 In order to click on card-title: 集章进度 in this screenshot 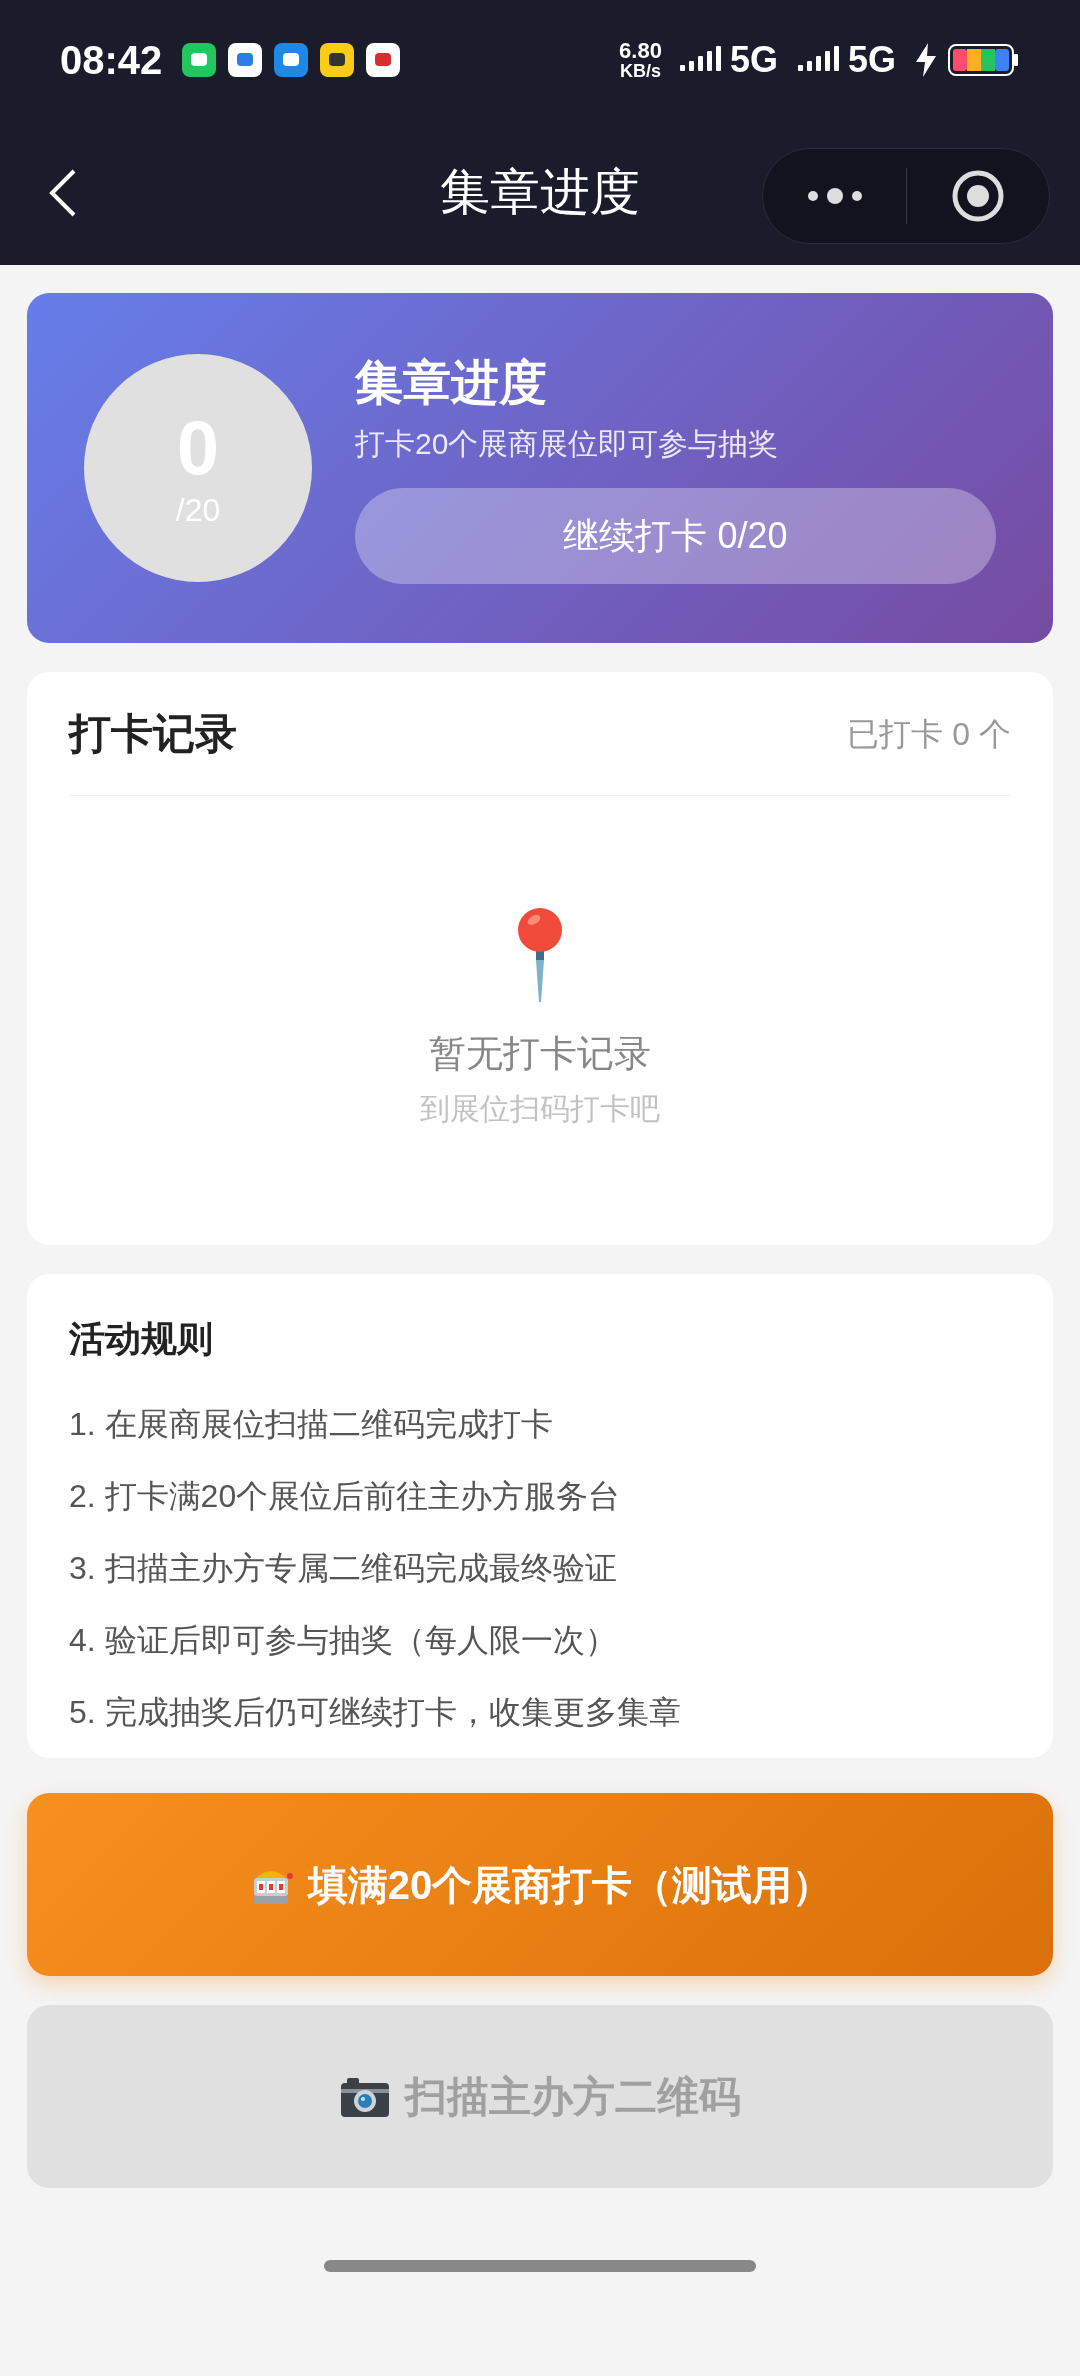, I will do `click(451, 382)`.